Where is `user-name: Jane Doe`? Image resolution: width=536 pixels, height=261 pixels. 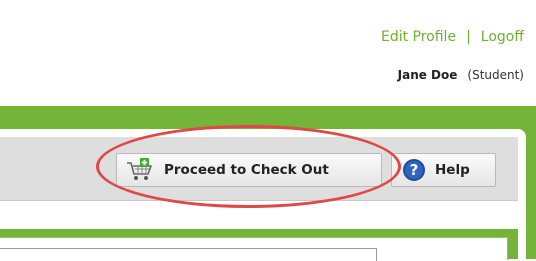
user-name: Jane Doe is located at coordinates (427, 75).